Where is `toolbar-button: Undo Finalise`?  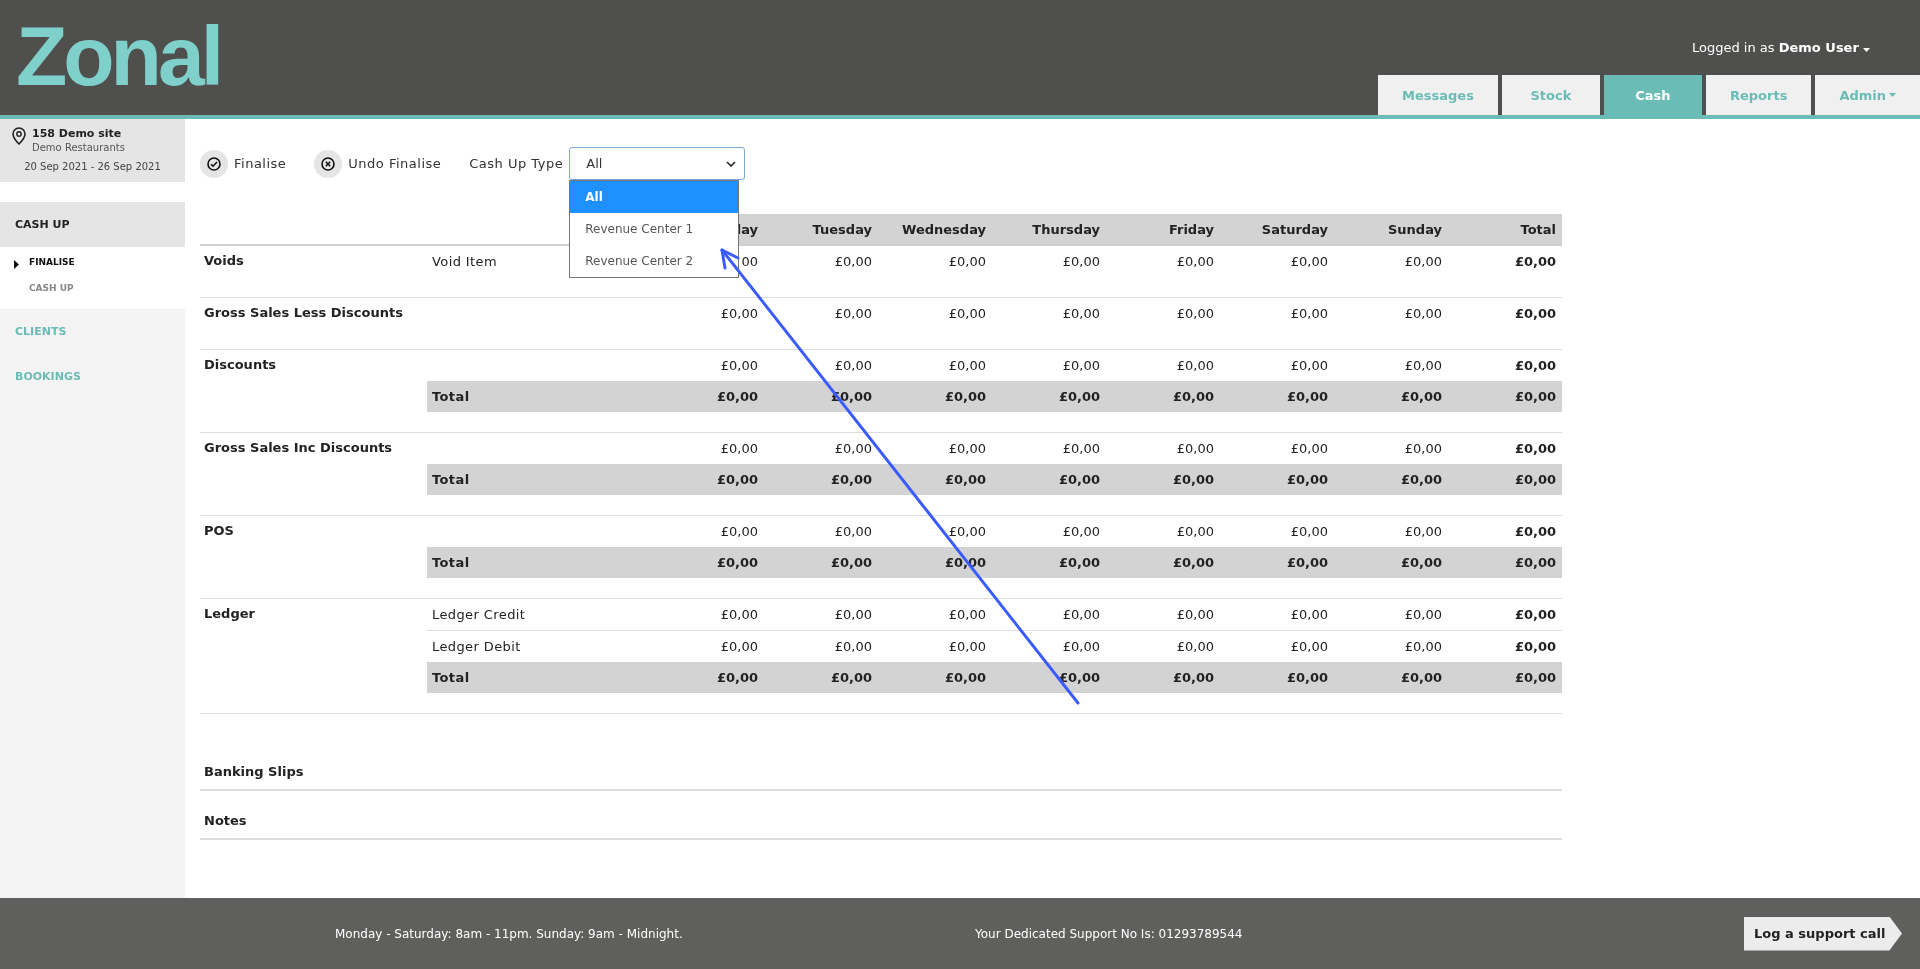
toolbar-button: Undo Finalise is located at coordinates (378, 163).